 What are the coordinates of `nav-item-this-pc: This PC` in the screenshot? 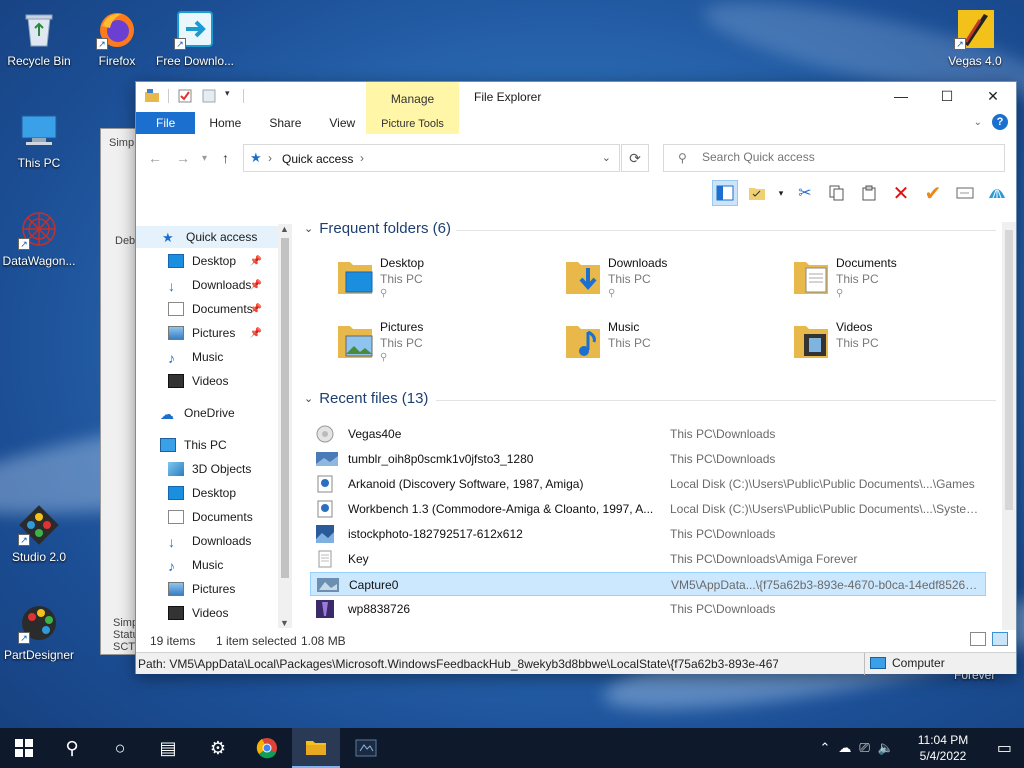 It's located at (207, 445).